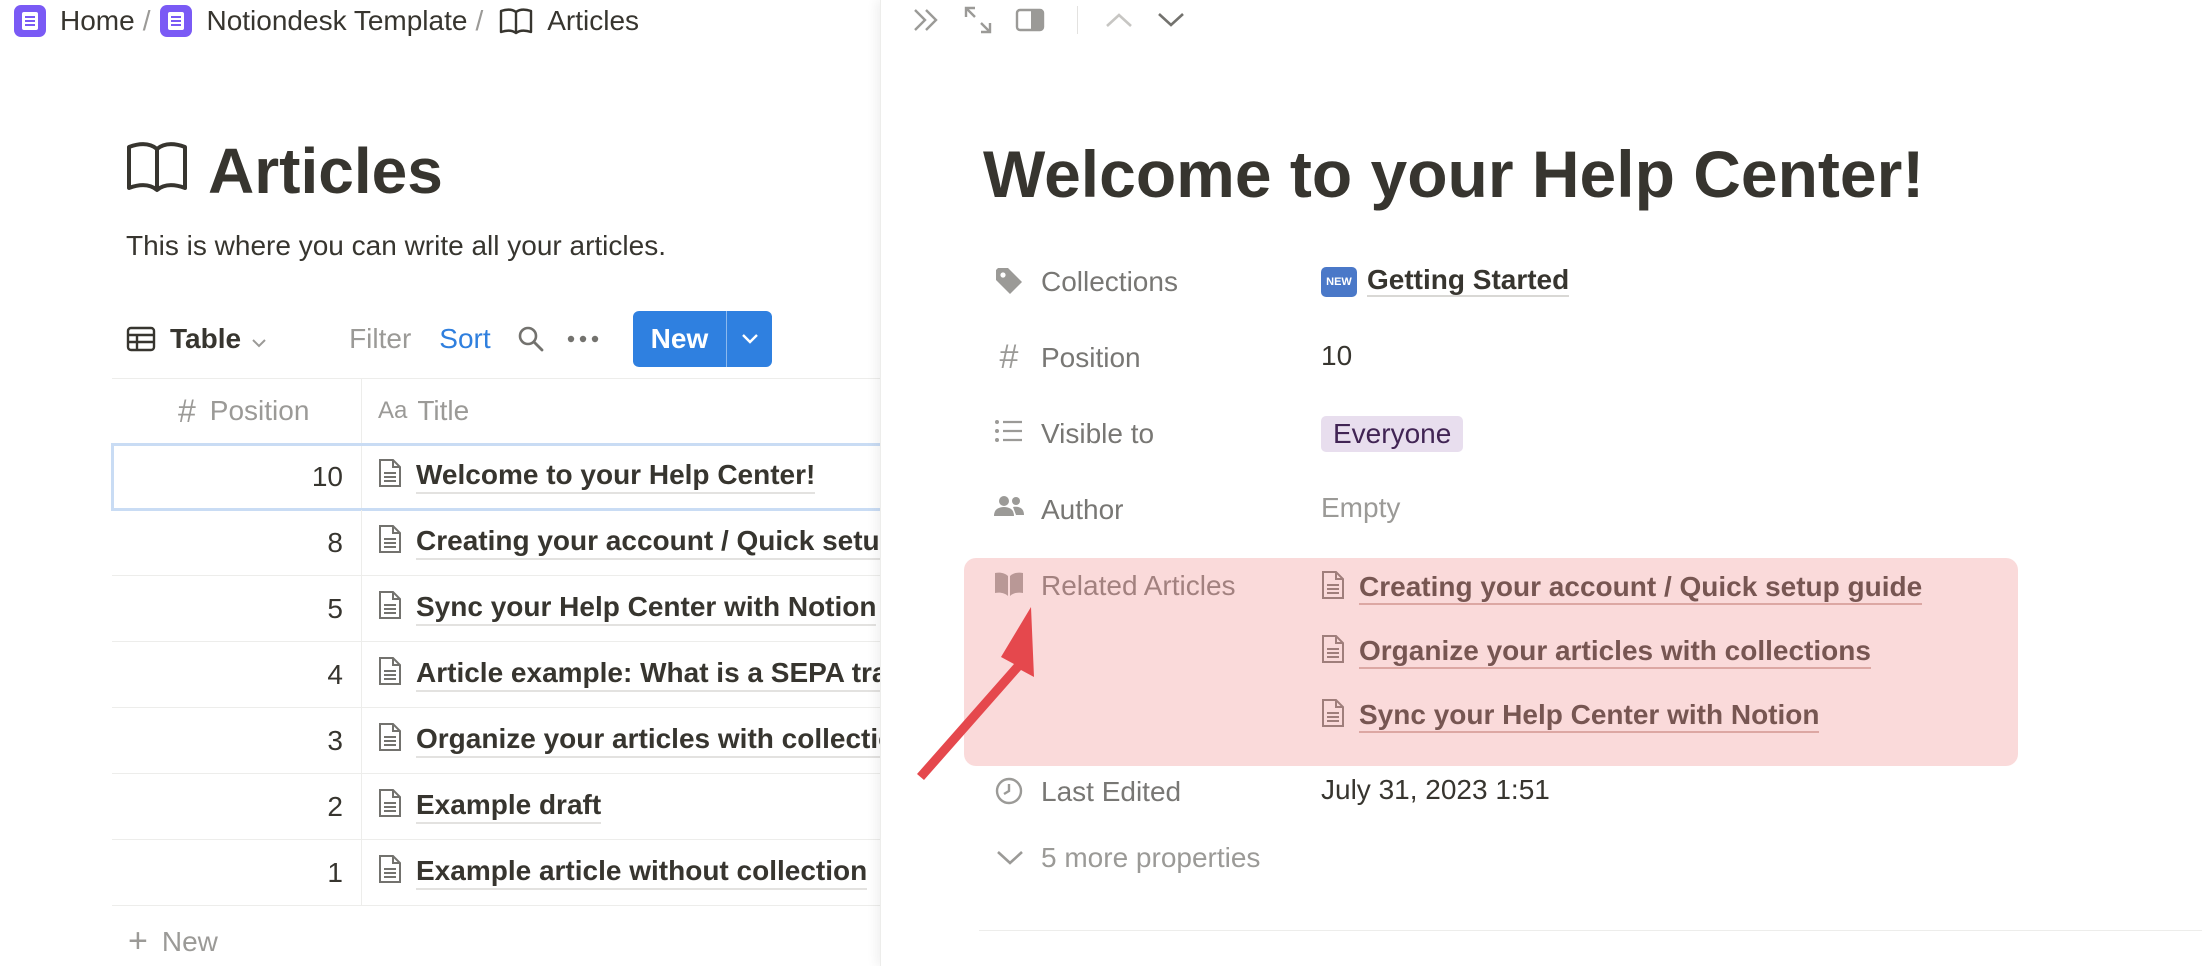 The width and height of the screenshot is (2202, 966). Describe the element at coordinates (237, 608) in the screenshot. I see `cell-position: 5` at that location.